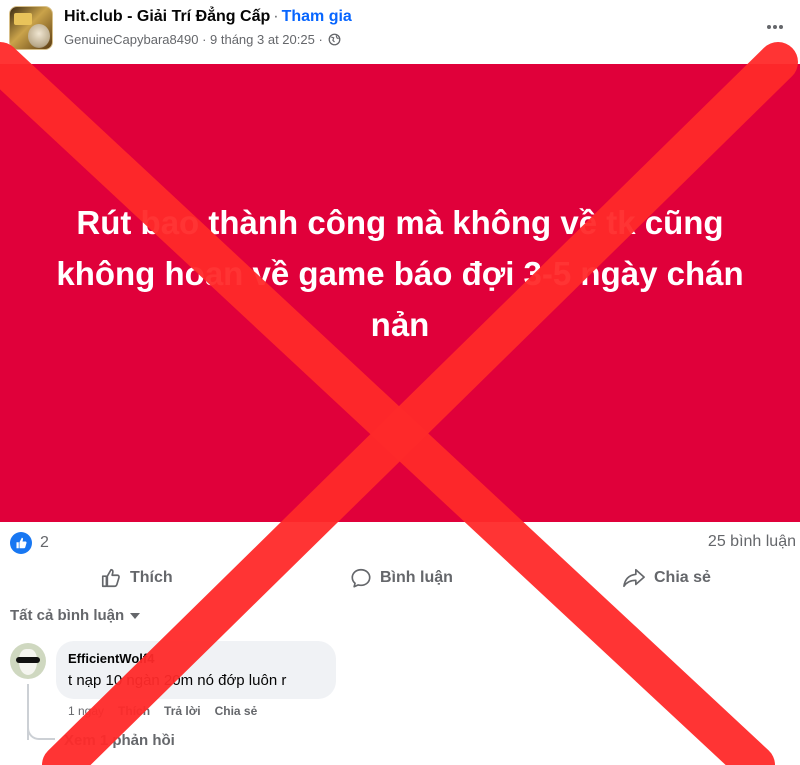 The width and height of the screenshot is (800, 765). I want to click on comment-filter-label: Tất cả bình luận, so click(67, 615).